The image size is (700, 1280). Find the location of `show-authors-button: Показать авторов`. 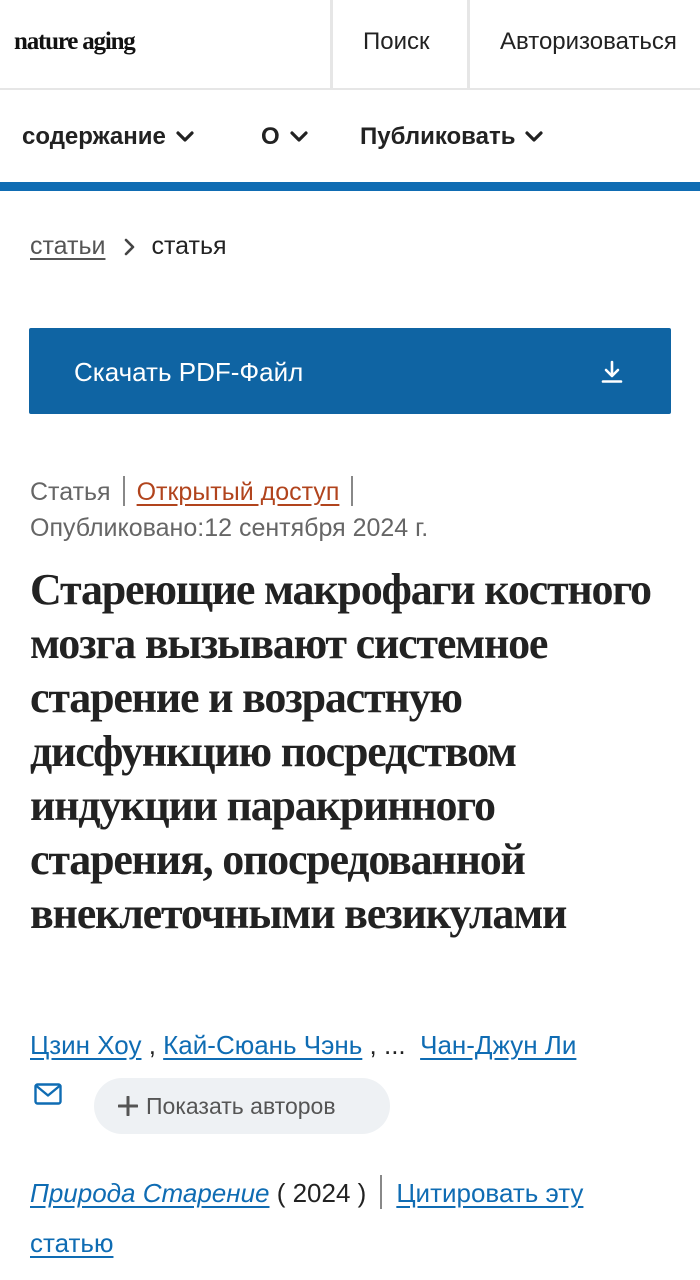

show-authors-button: Показать авторов is located at coordinates (242, 1106).